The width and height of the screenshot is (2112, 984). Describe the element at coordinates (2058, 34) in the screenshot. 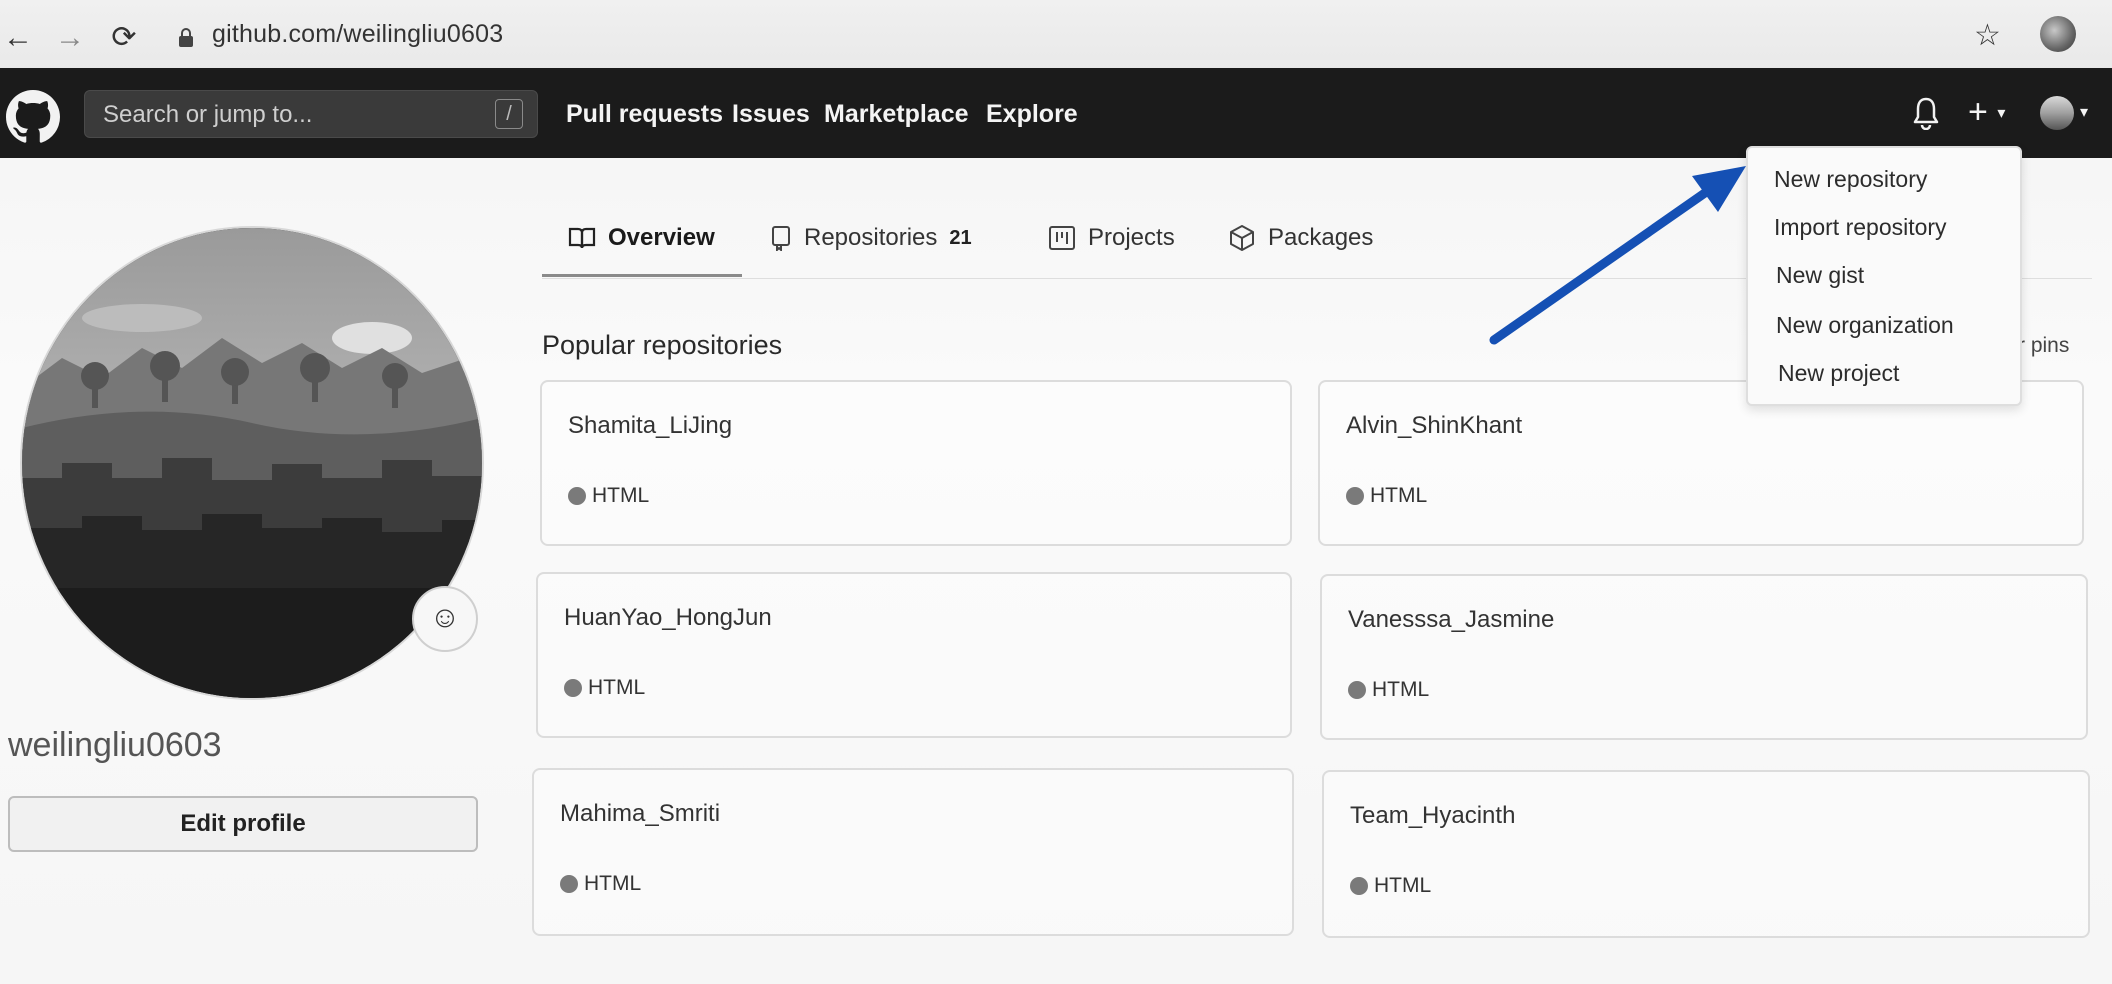

I see `browser-profile-avatar` at that location.